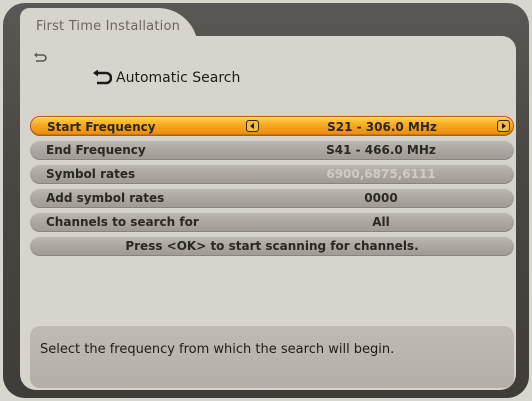 The image size is (532, 401). I want to click on channels-to-search-value: All, so click(381, 222).